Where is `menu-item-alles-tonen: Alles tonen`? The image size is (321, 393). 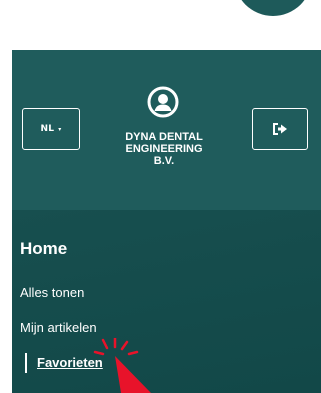
menu-item-alles-tonen: Alles tonen is located at coordinates (52, 292).